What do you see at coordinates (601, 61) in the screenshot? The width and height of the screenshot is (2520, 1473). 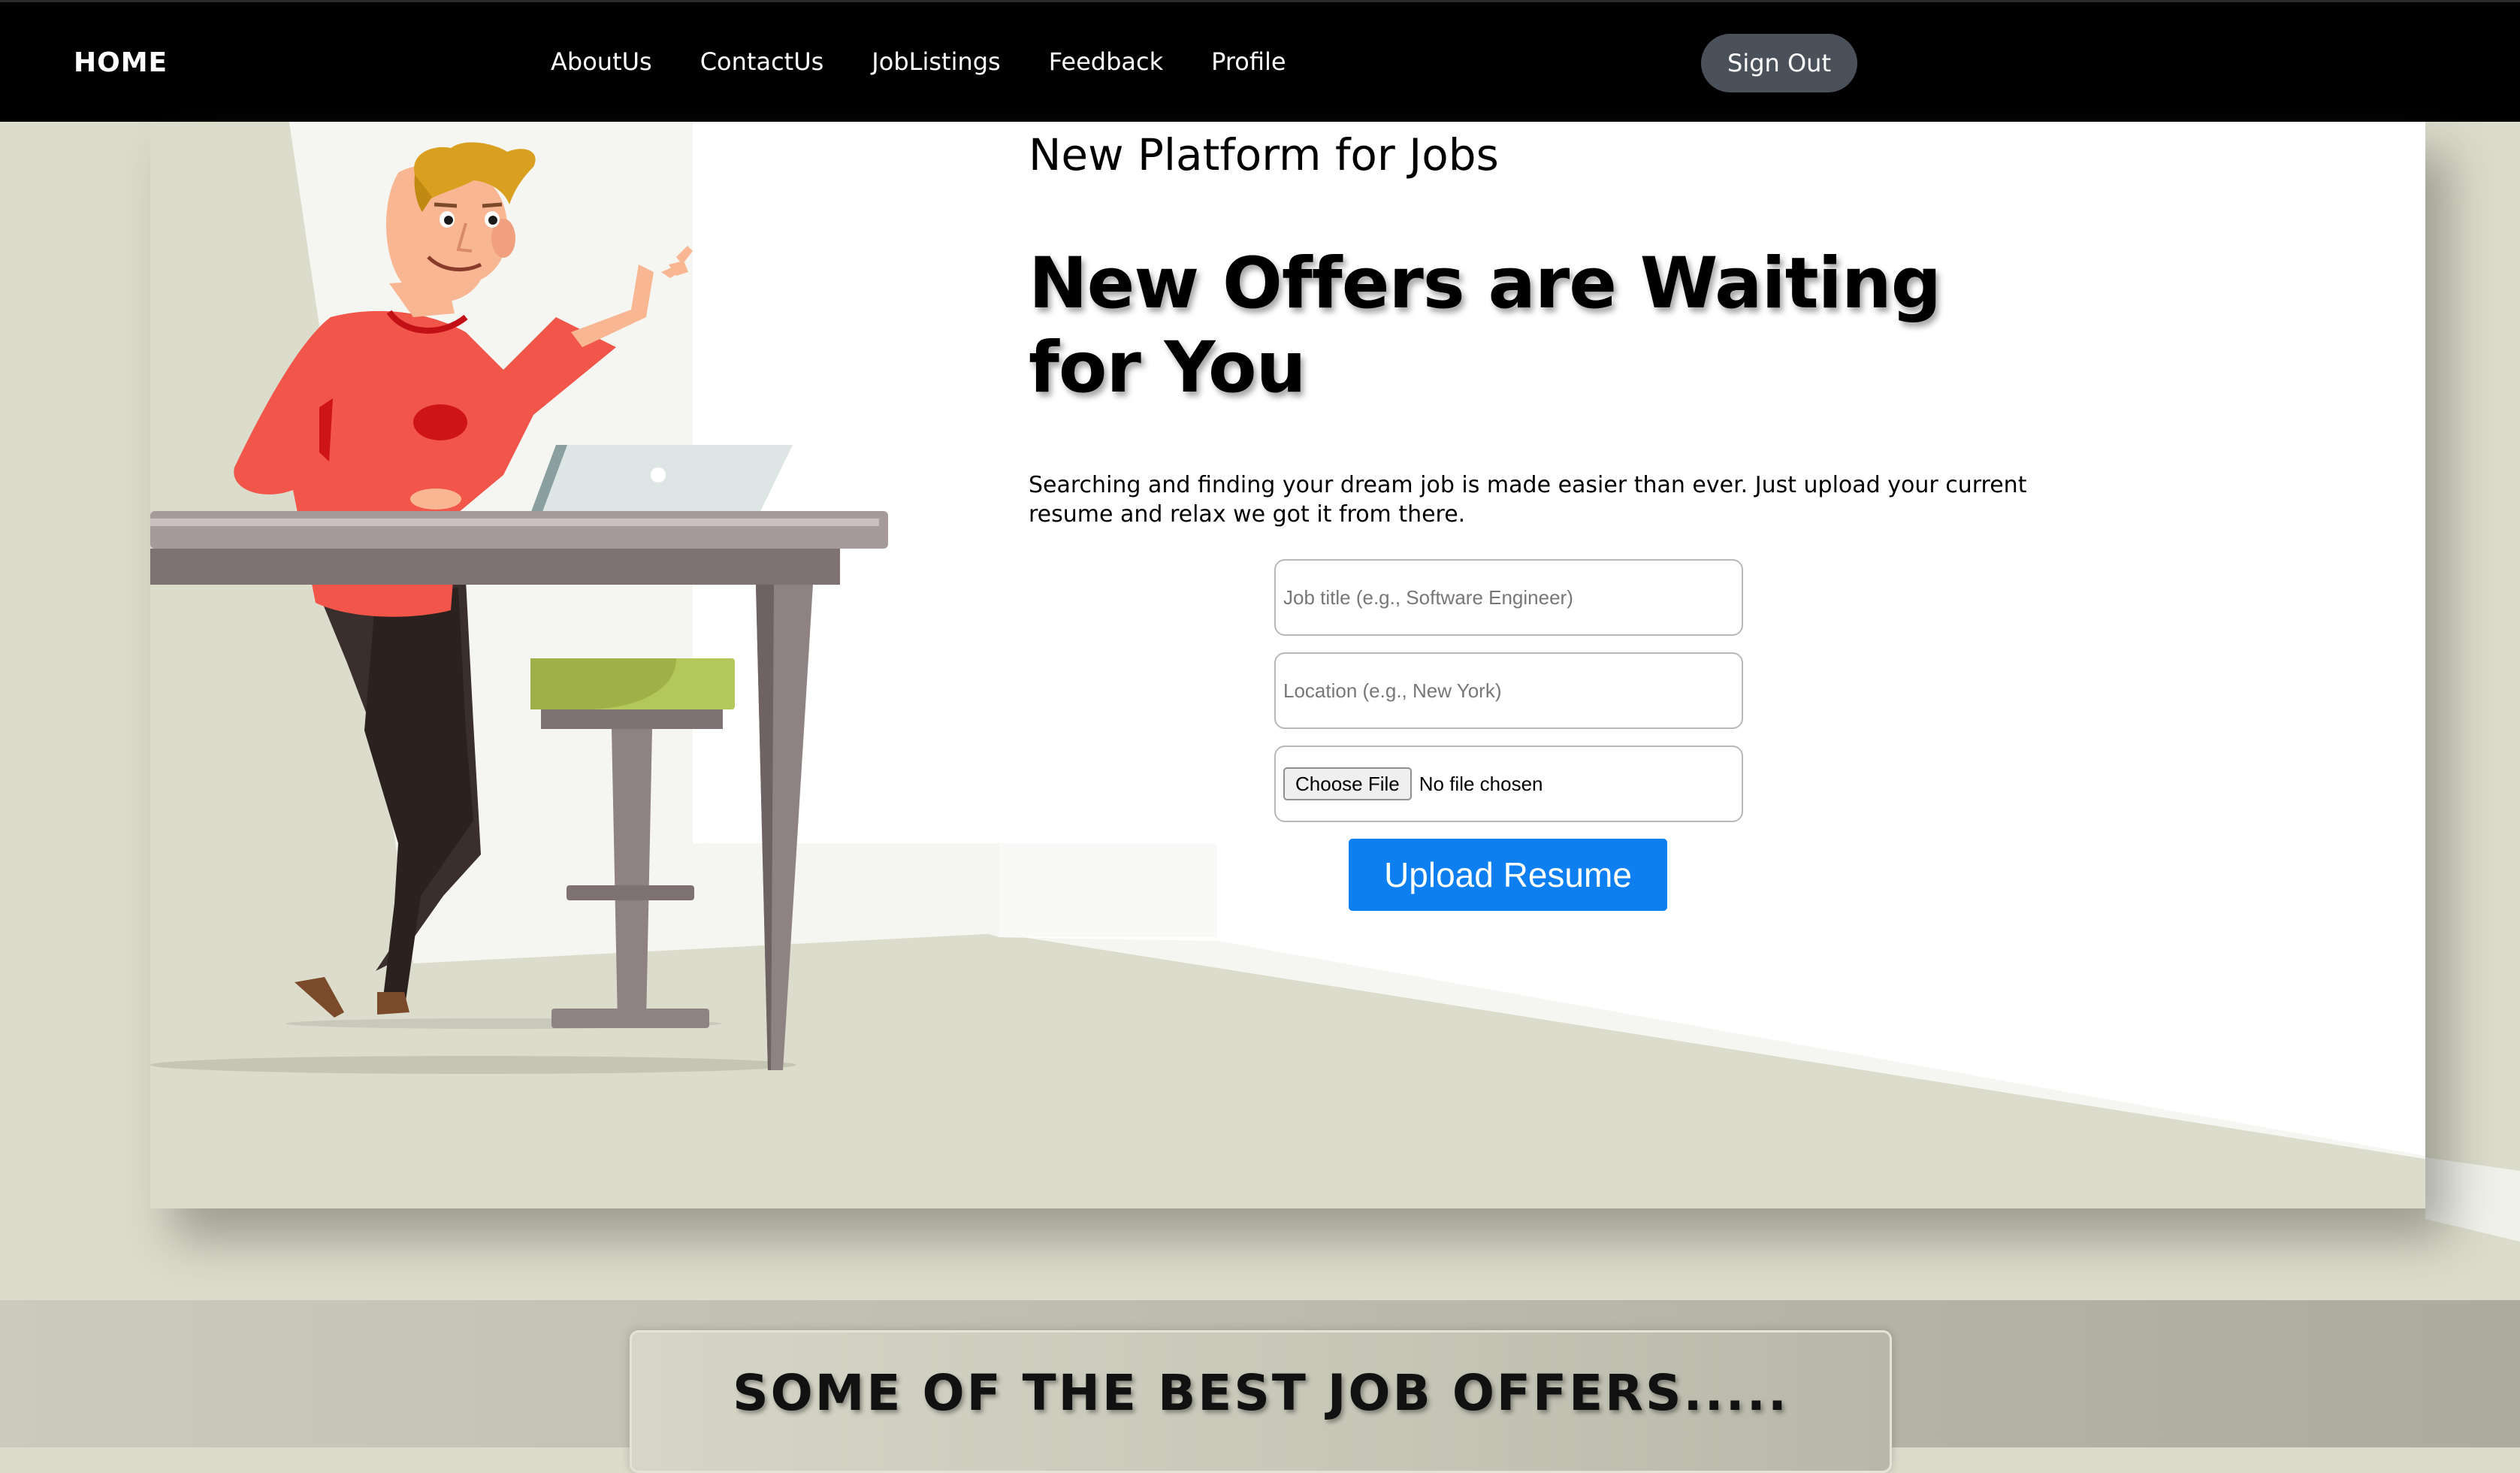 I see `nav-link-aboutus: AboutUs` at bounding box center [601, 61].